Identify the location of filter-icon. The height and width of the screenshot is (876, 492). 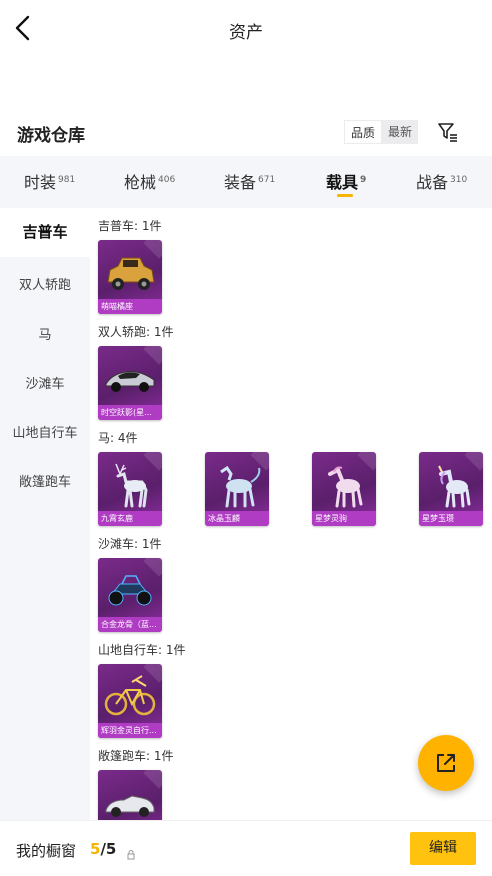
(448, 132).